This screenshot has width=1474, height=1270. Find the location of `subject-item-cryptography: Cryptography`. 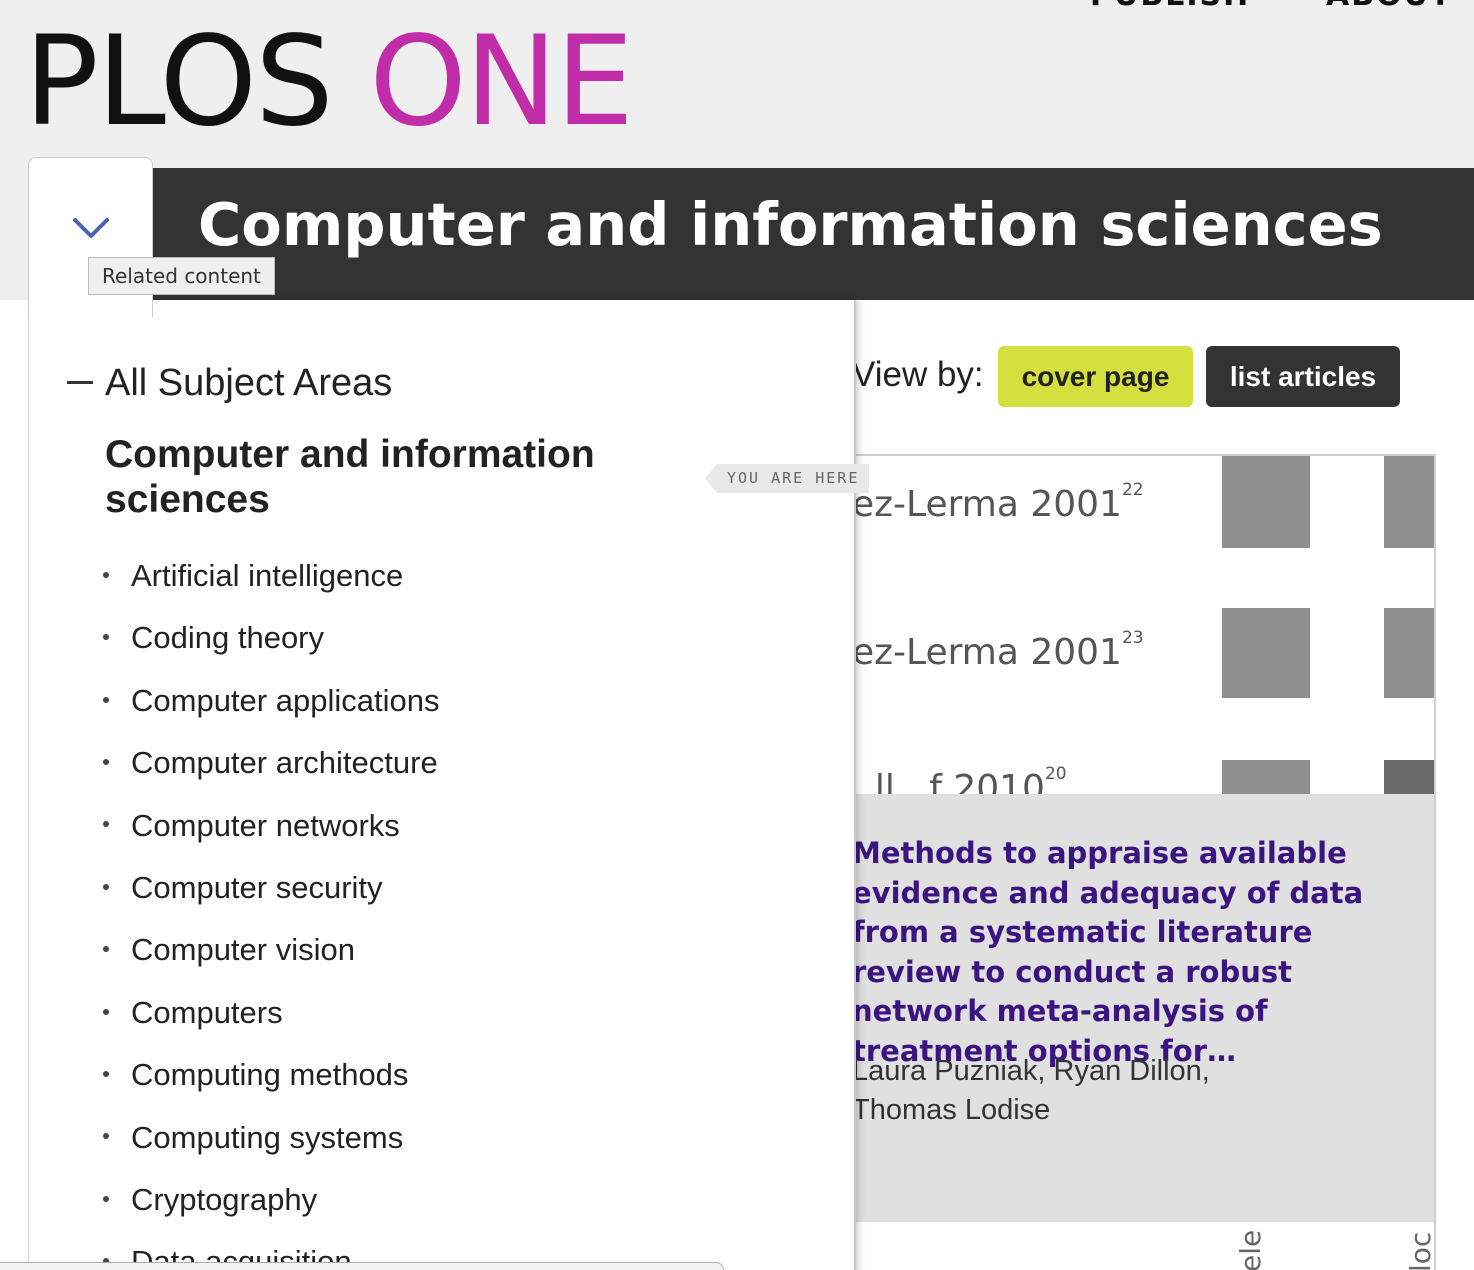

subject-item-cryptography: Cryptography is located at coordinates (271, 1213).